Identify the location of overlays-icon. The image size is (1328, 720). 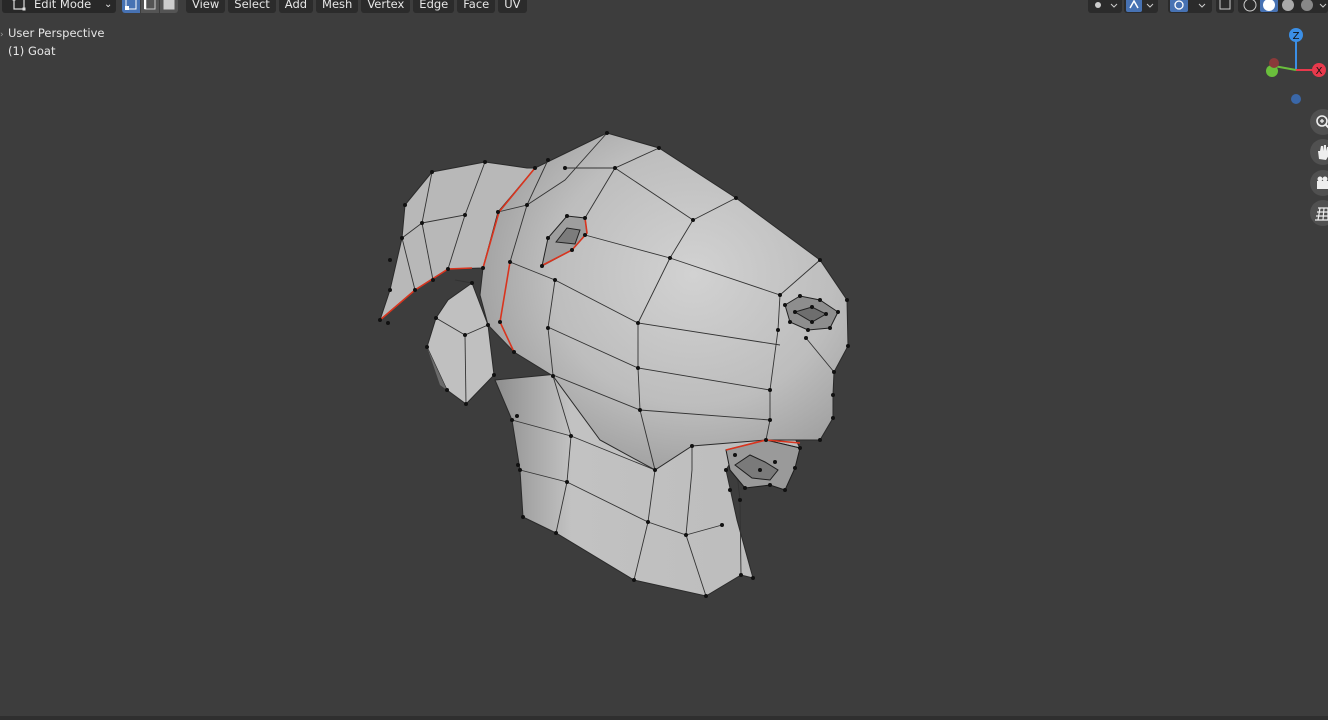
(1188, 6).